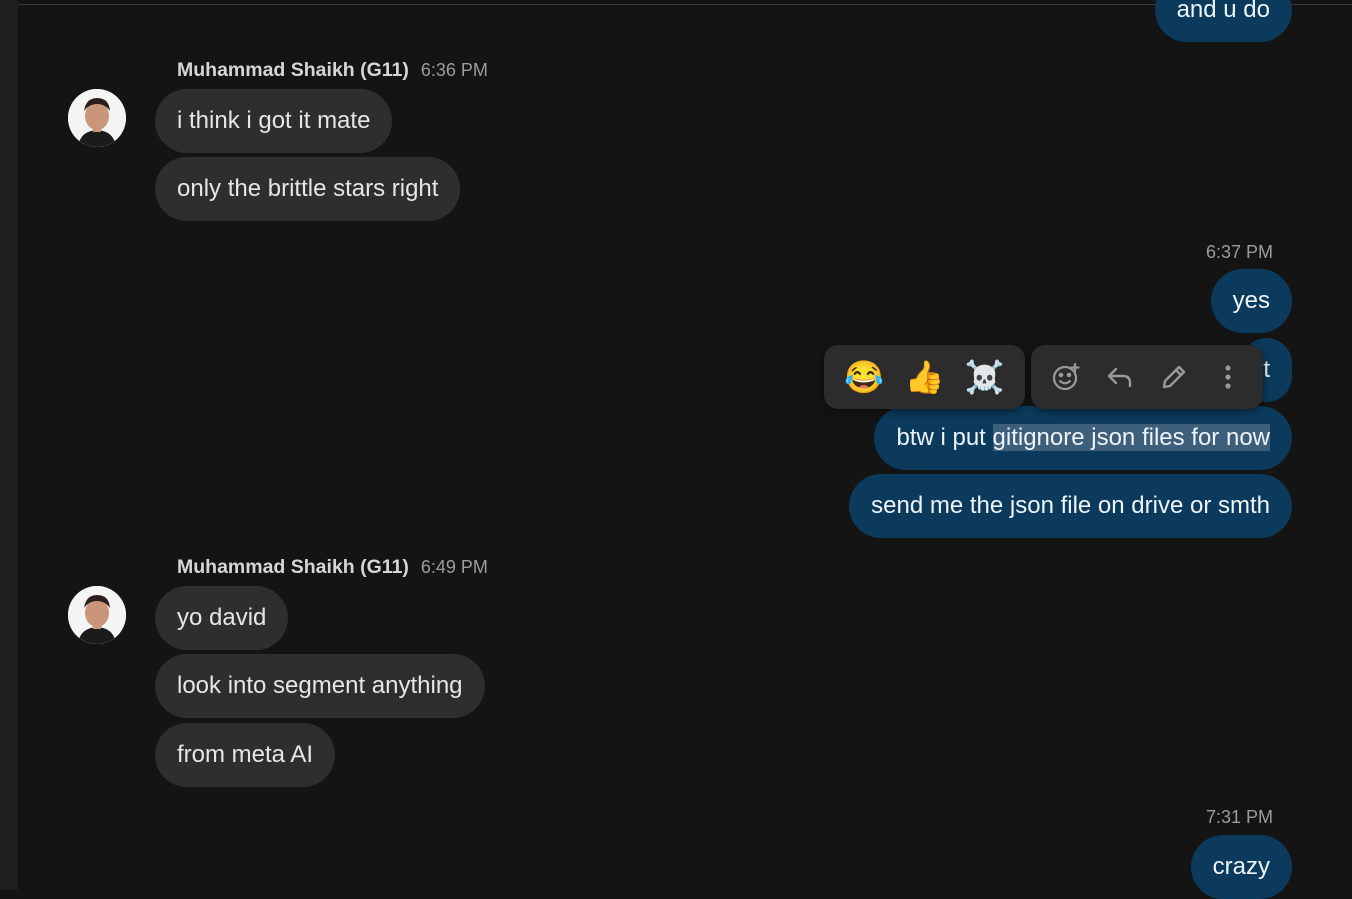  I want to click on message-timestamp: 6:37 PM, so click(1239, 252).